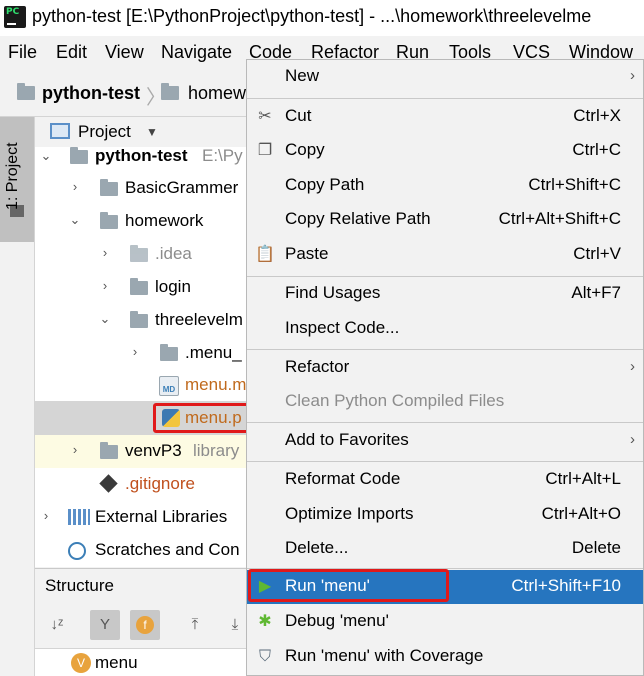 The height and width of the screenshot is (676, 644). I want to click on tree-label: menu.m, so click(216, 384).